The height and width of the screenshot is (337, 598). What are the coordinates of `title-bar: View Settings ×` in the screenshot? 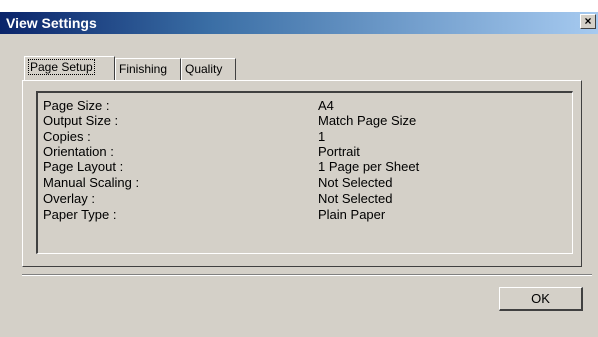 It's located at (299, 23).